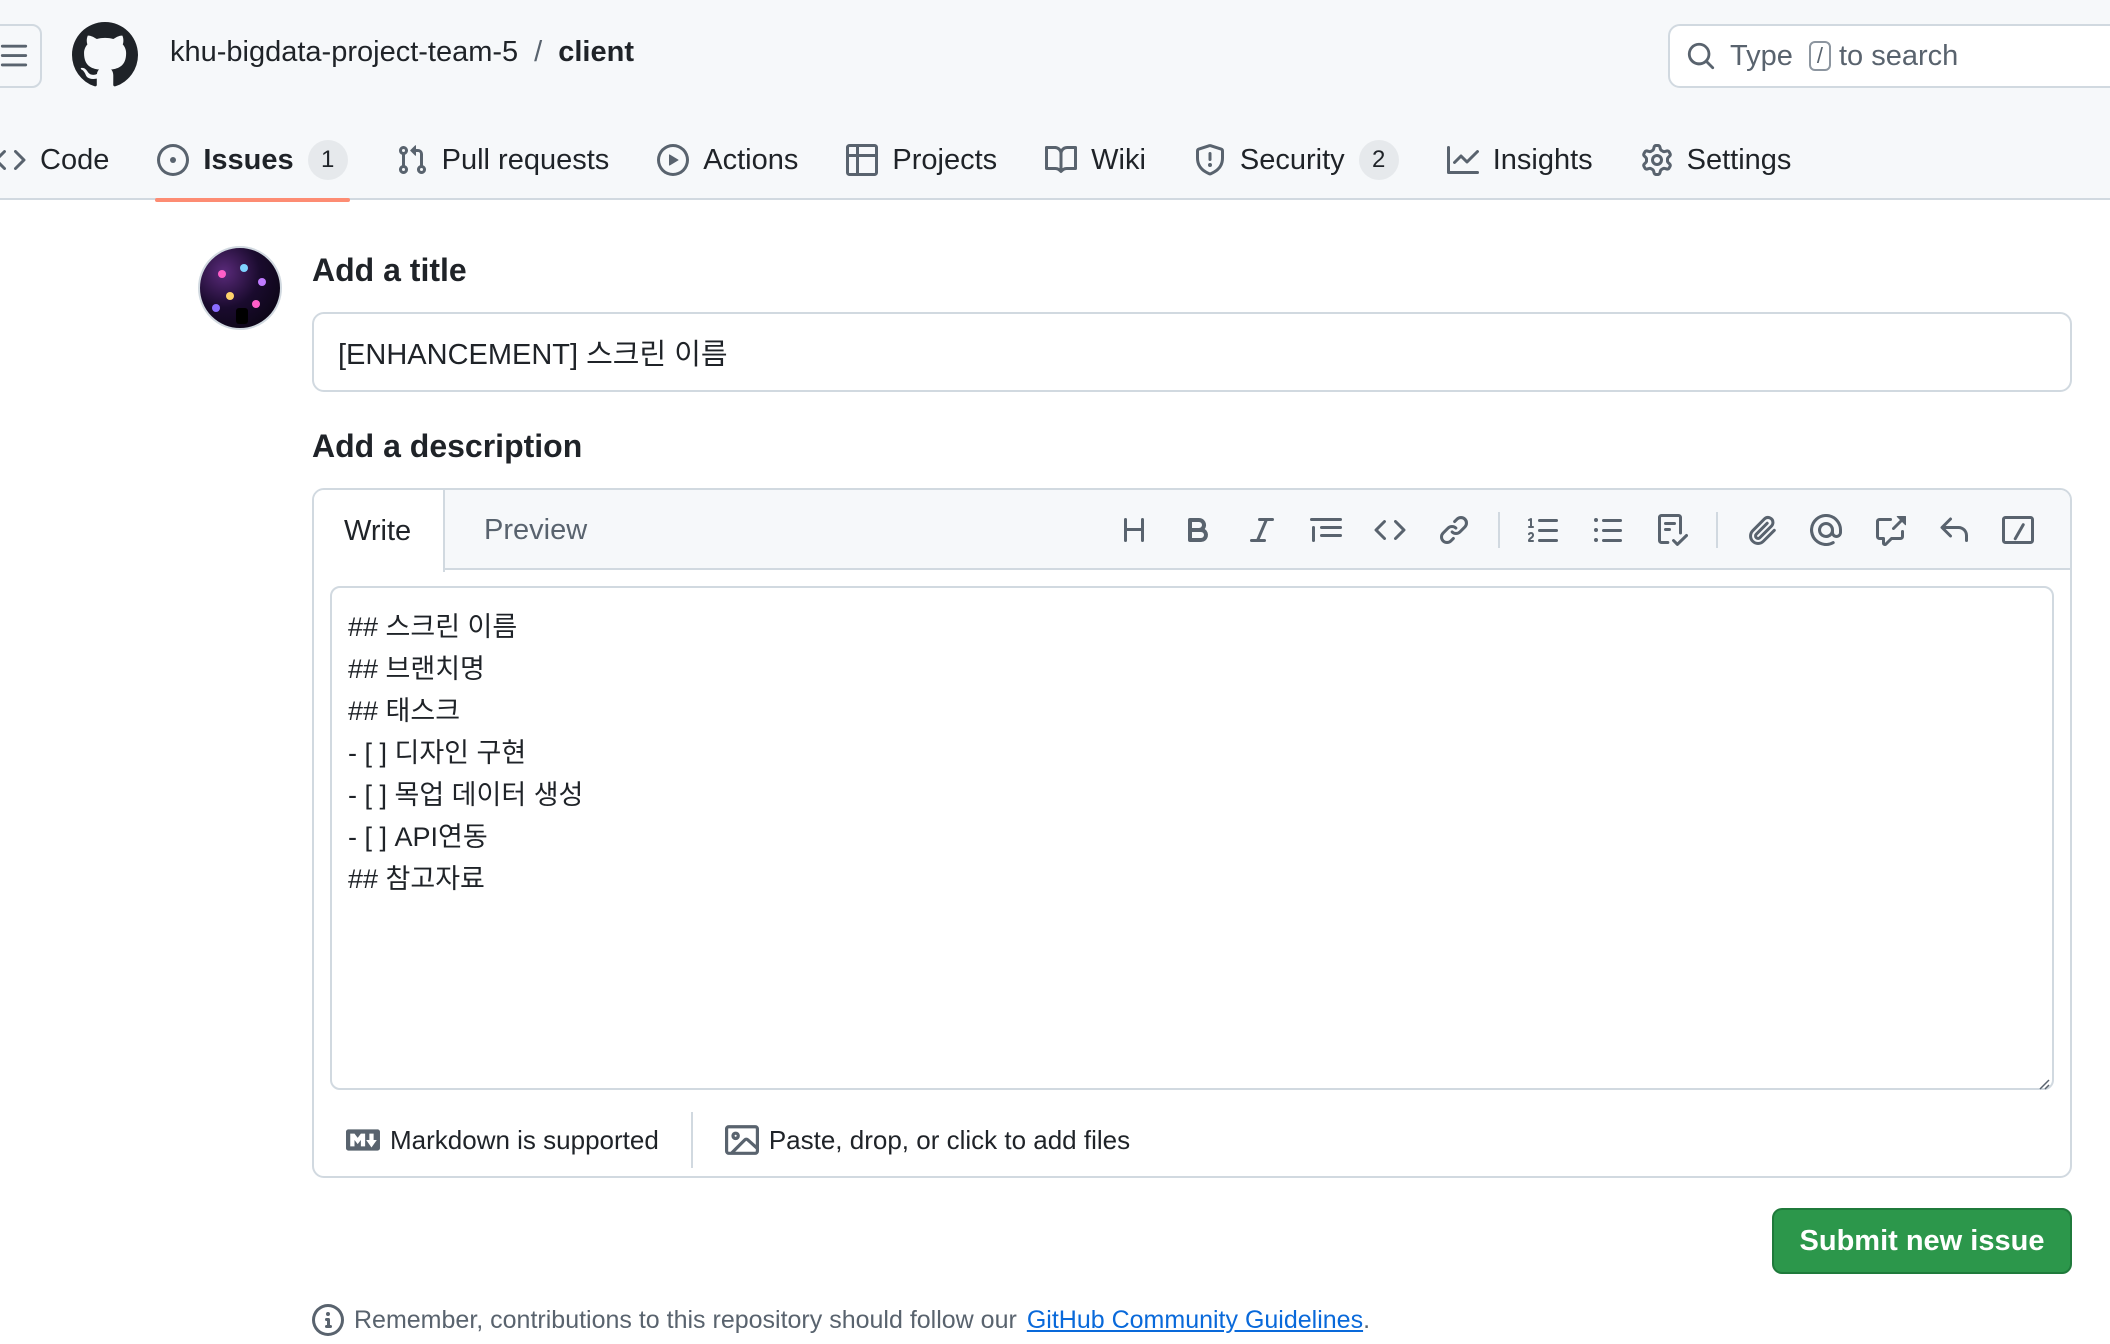 The width and height of the screenshot is (2110, 1344). What do you see at coordinates (524, 1139) in the screenshot?
I see `markdown-note: Markdown is supported` at bounding box center [524, 1139].